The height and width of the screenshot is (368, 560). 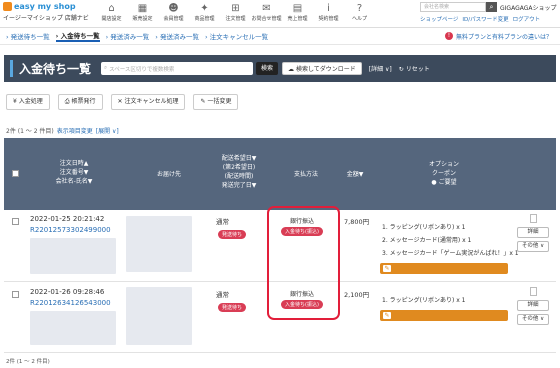 What do you see at coordinates (80, 102) in the screenshot?
I see `print-forms-button: ⎙ 帳票発行` at bounding box center [80, 102].